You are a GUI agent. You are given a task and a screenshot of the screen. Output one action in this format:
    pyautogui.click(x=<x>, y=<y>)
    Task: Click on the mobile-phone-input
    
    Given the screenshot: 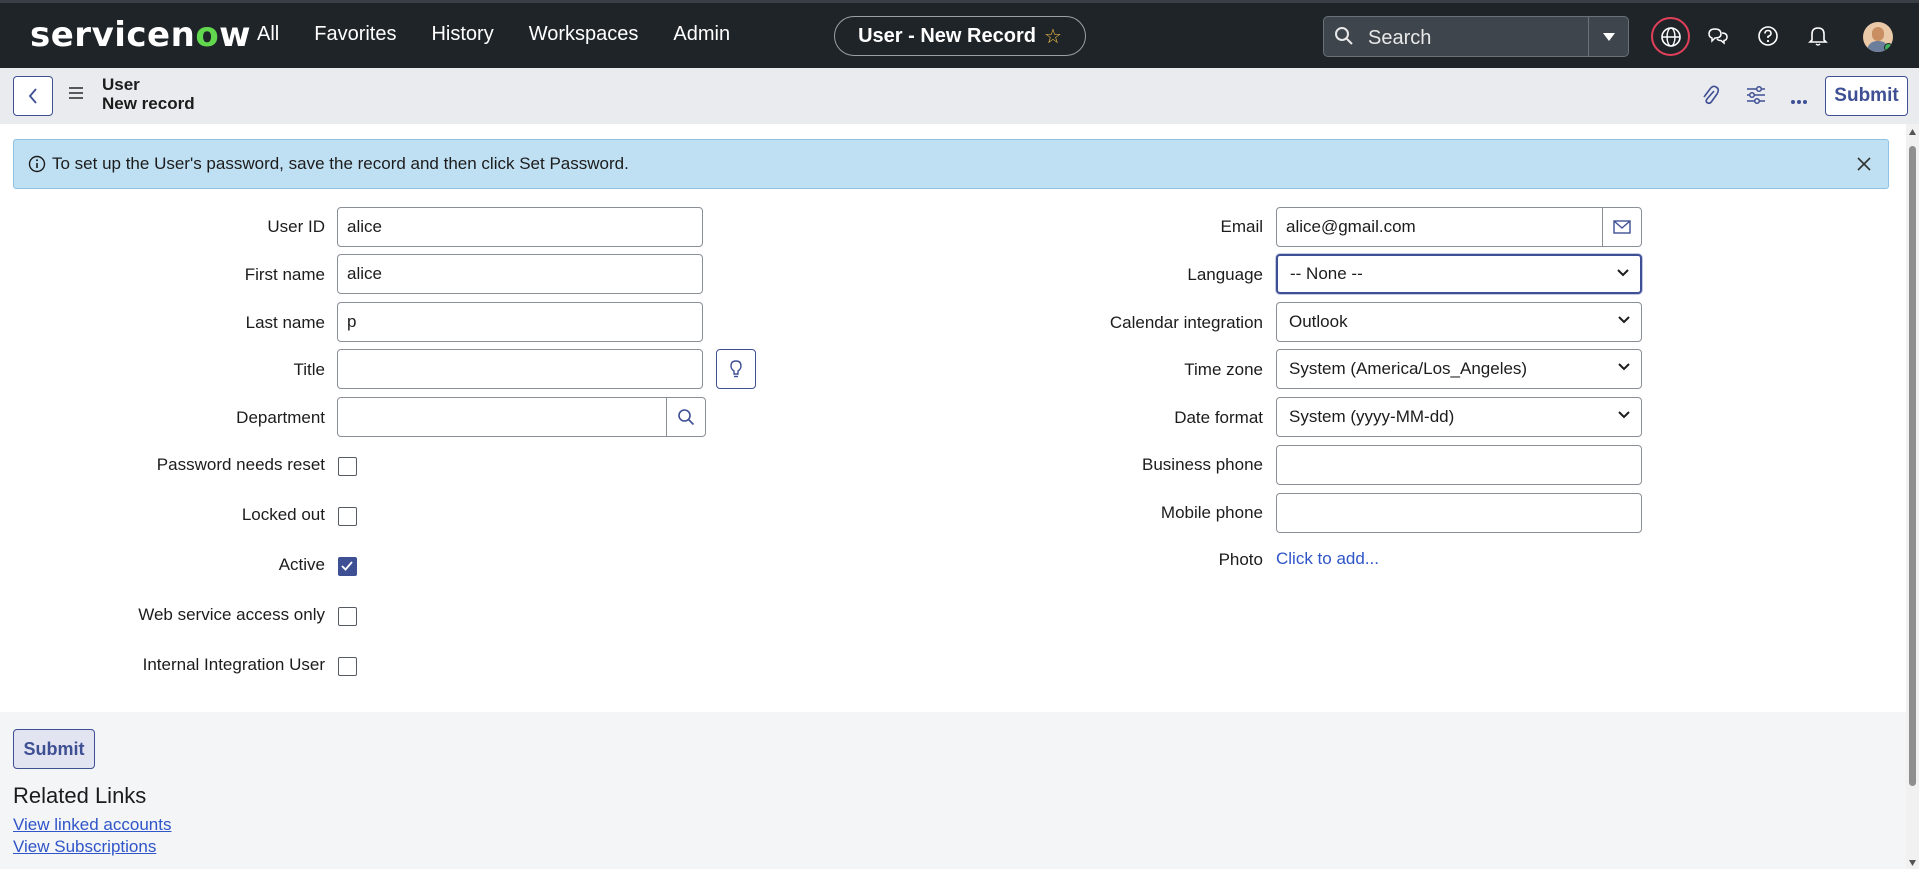 What is the action you would take?
    pyautogui.click(x=1459, y=513)
    